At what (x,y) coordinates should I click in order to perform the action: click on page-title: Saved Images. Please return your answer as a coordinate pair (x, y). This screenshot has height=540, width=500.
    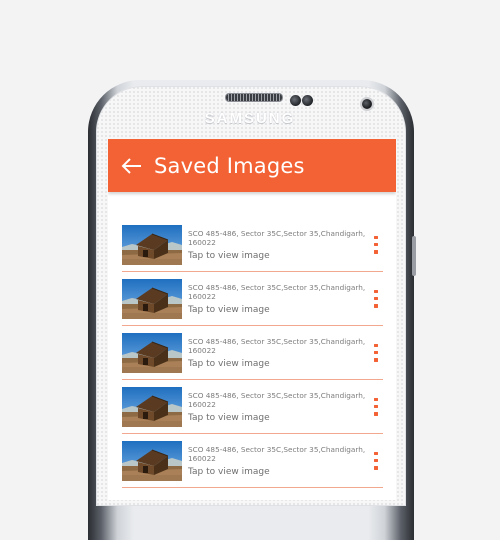
    Looking at the image, I should click on (229, 165).